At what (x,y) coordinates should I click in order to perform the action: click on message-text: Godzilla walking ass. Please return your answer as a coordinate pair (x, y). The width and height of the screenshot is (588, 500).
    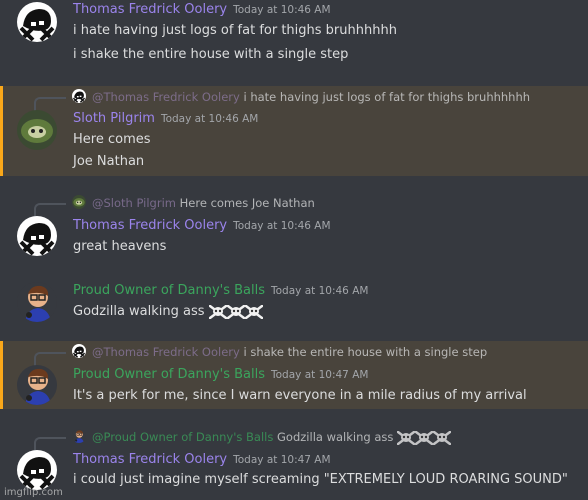
    Looking at the image, I should click on (168, 311).